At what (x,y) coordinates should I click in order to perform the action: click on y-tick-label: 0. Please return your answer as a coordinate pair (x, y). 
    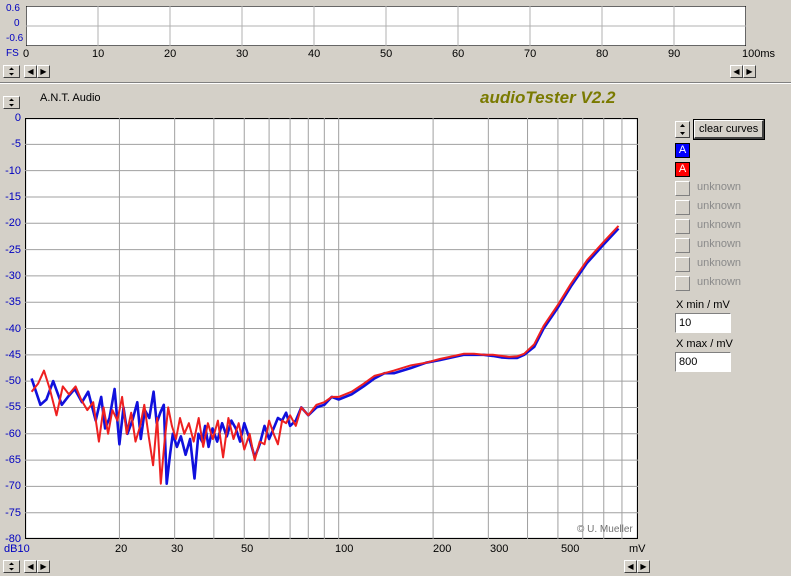
    Looking at the image, I should click on (17, 118).